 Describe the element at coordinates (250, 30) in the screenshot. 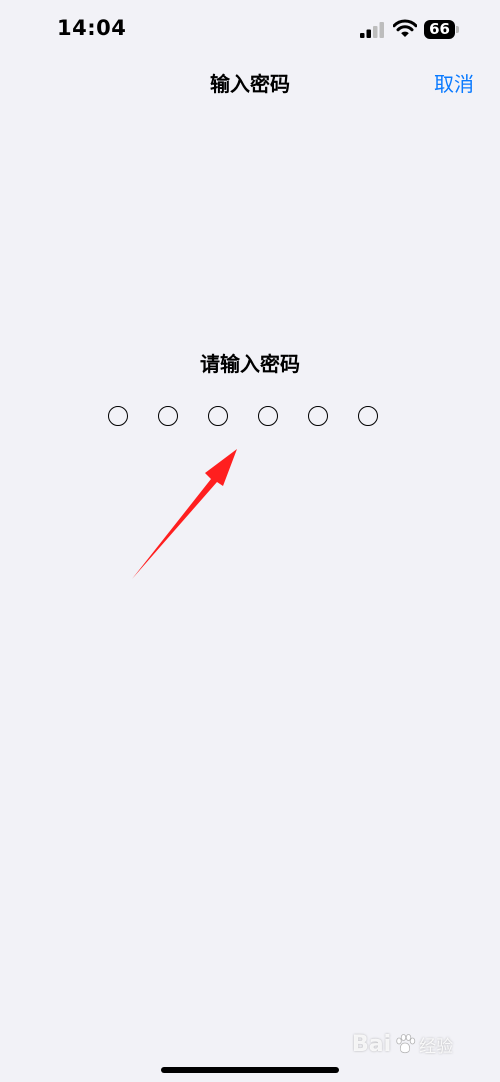

I see `status-bar: 14:04 66` at that location.